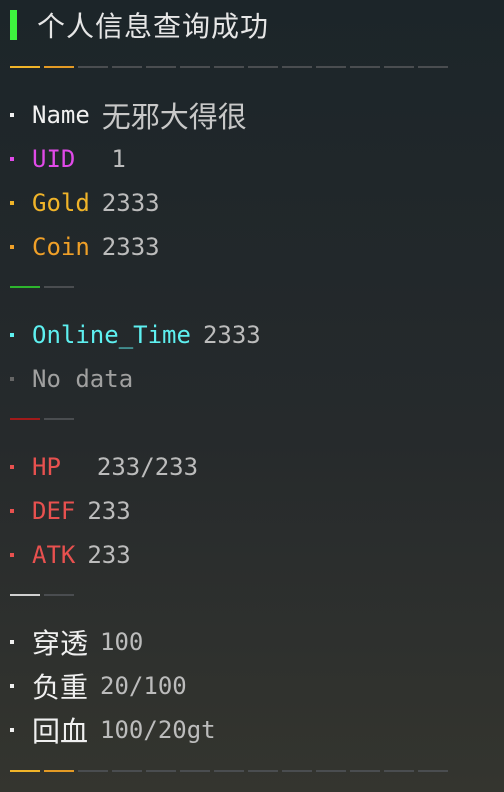  I want to click on online-time-label: Online_Time, so click(111, 335).